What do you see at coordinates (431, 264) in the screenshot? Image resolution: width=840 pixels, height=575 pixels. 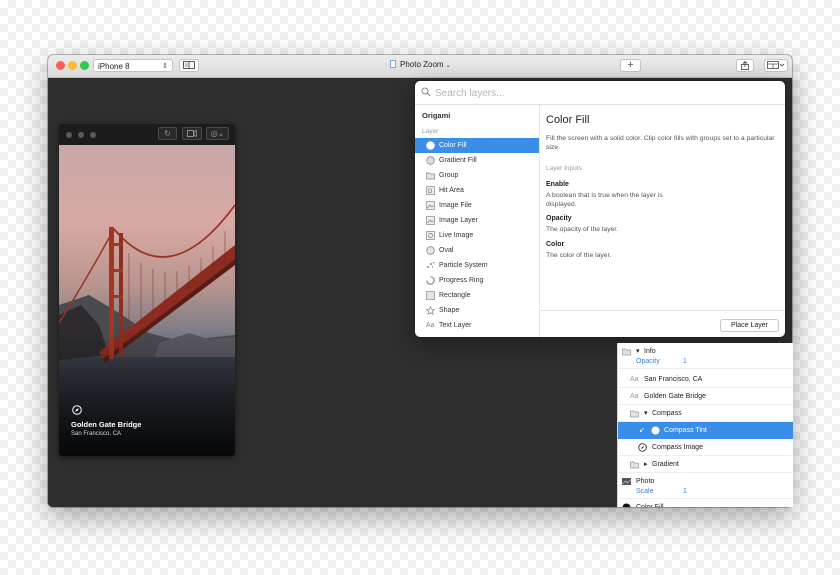 I see `particle-icon` at bounding box center [431, 264].